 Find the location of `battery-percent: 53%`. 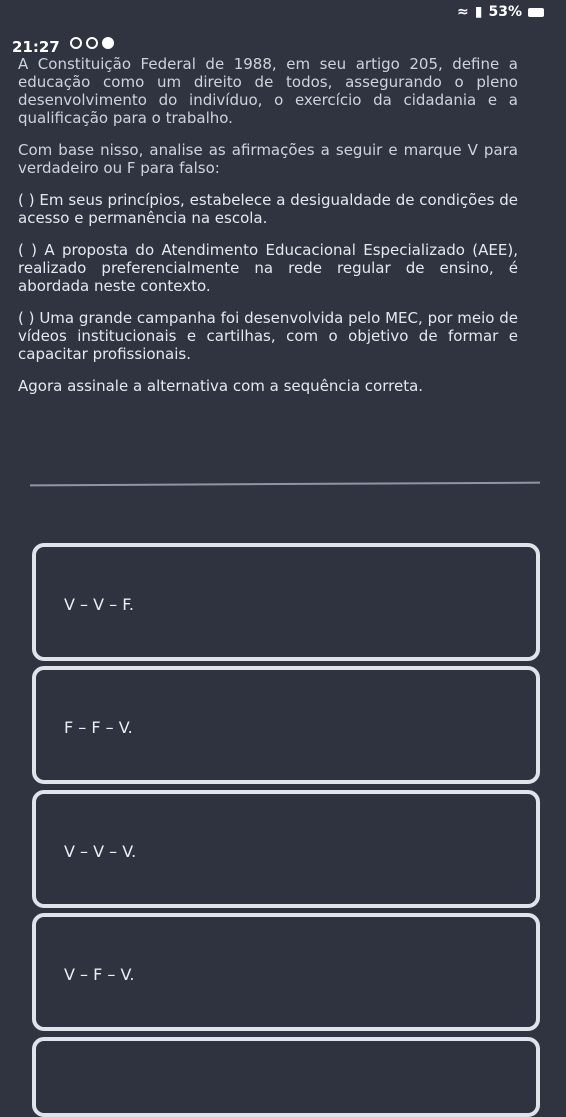

battery-percent: 53% is located at coordinates (505, 12).